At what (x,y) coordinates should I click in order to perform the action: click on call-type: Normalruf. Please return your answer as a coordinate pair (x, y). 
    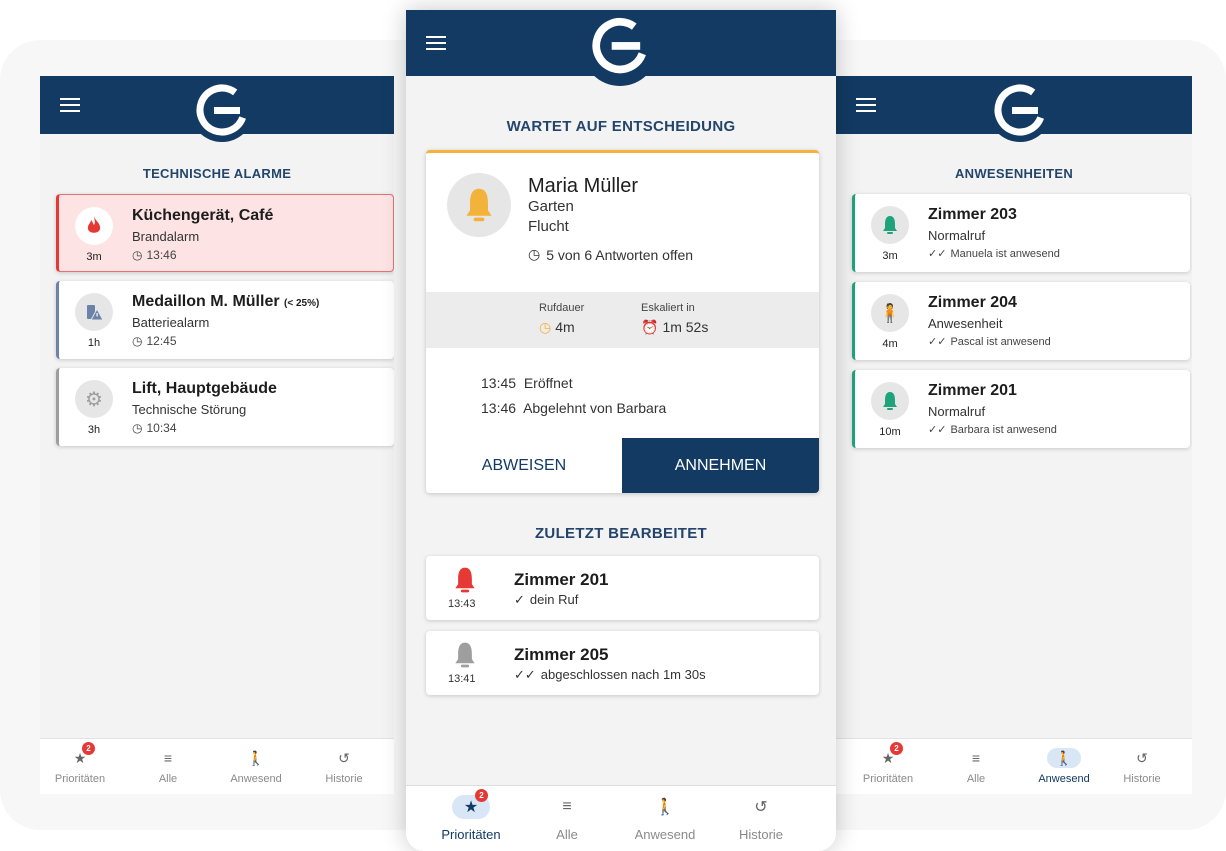
    Looking at the image, I should click on (957, 411).